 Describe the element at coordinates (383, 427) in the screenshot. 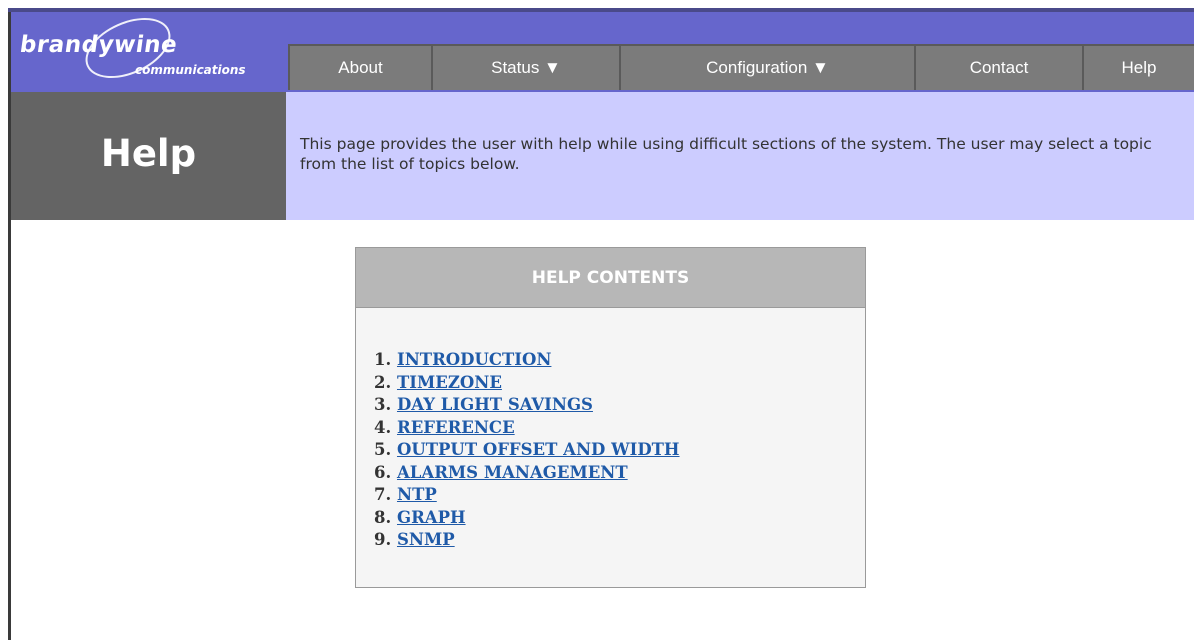

I see `help-topic-number: 4.` at that location.